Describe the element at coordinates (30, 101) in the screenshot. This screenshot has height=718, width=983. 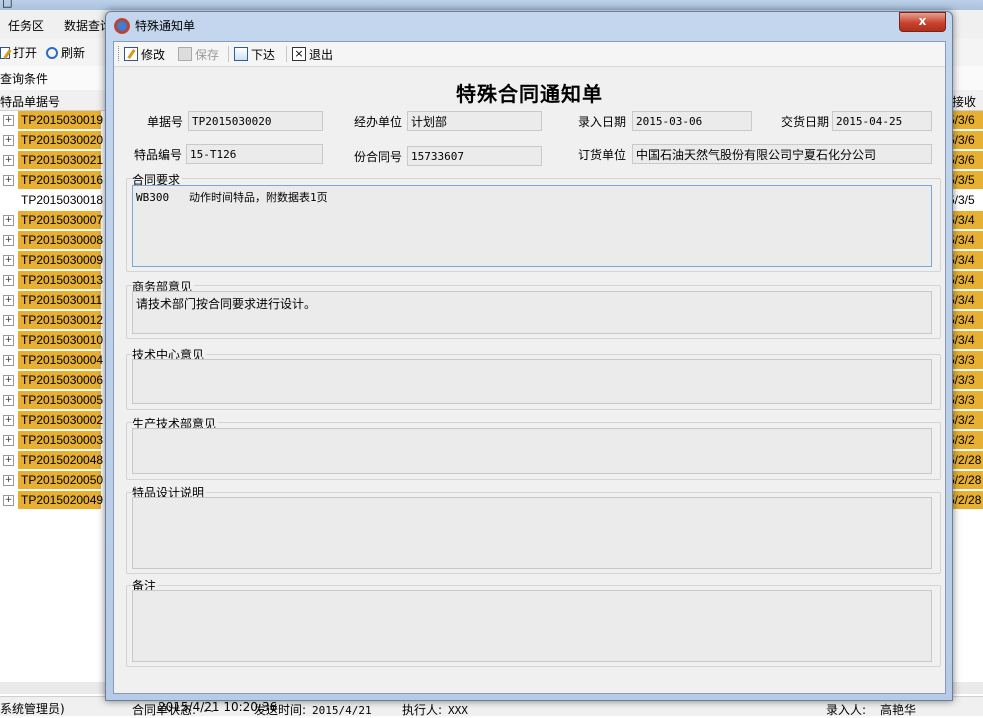
I see `column-header-id: 特品单据号` at that location.